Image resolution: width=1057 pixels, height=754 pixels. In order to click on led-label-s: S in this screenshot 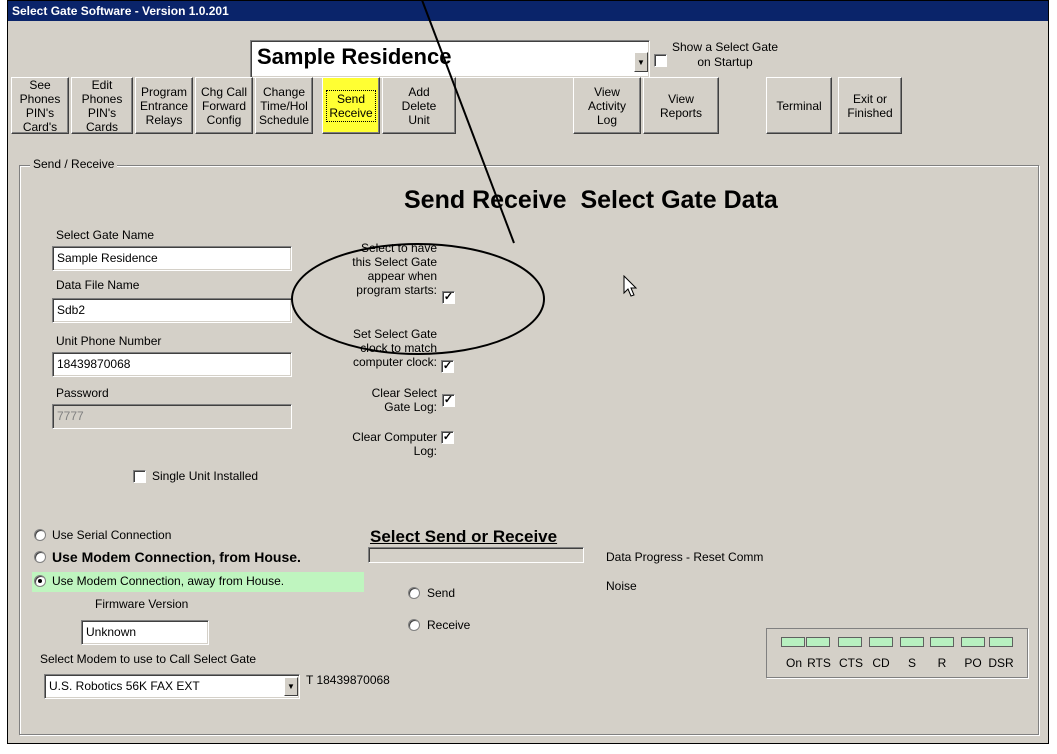, I will do `click(911, 663)`.